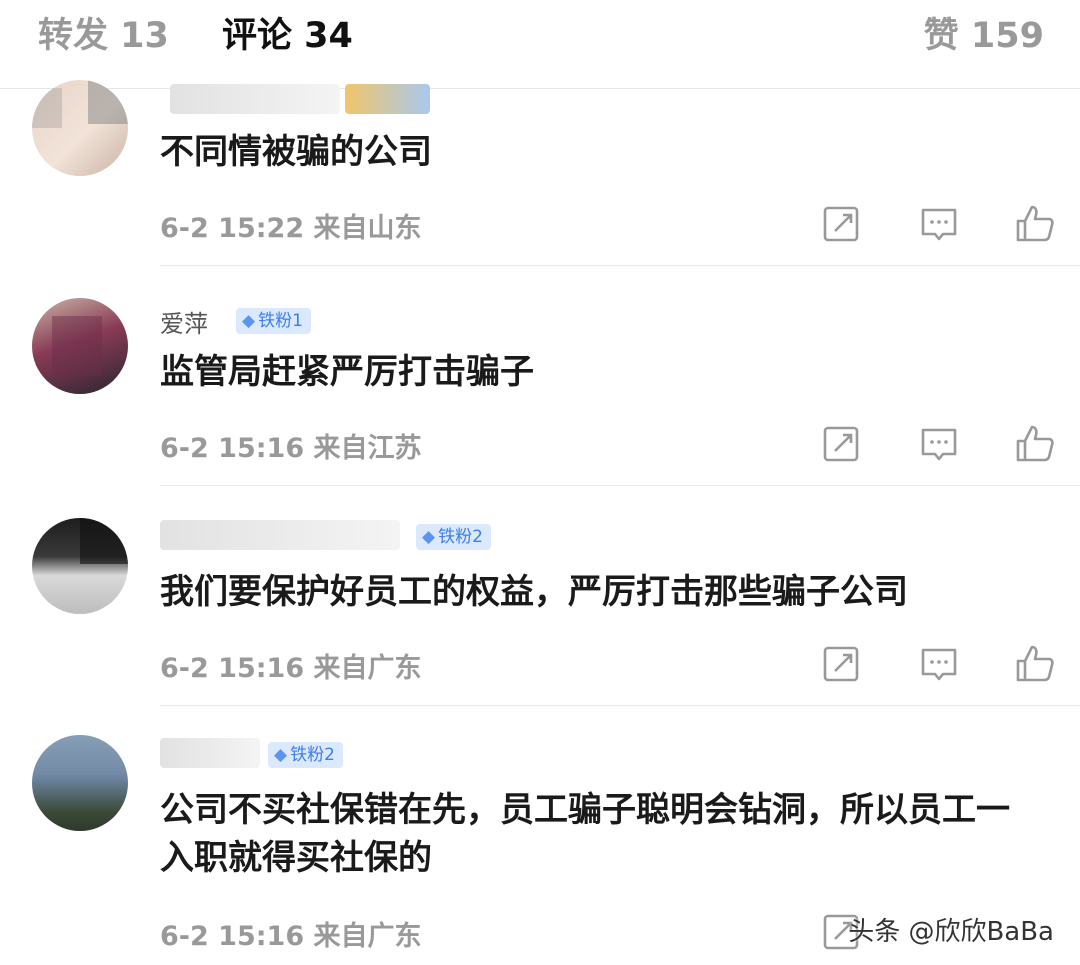 The image size is (1080, 965). I want to click on tab-reposts: 转发 13, so click(103, 36).